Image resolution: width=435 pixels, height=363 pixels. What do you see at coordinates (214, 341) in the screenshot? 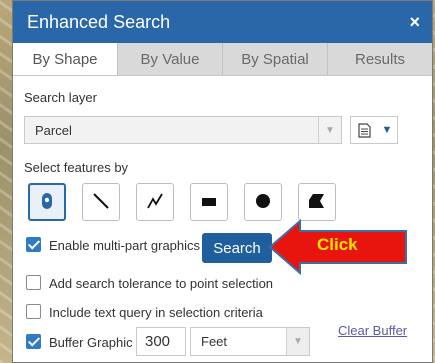
I see `buffer-unit-value: Feet` at bounding box center [214, 341].